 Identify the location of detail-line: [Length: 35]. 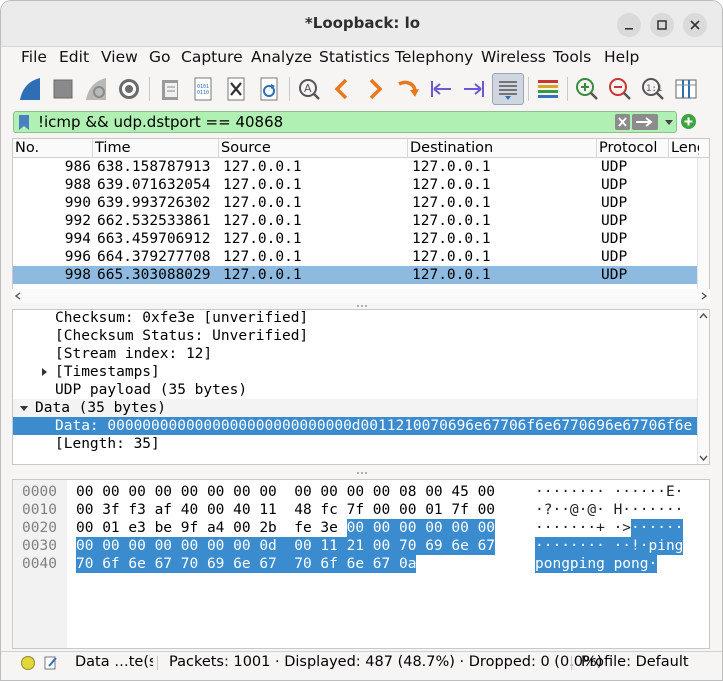
(356, 444).